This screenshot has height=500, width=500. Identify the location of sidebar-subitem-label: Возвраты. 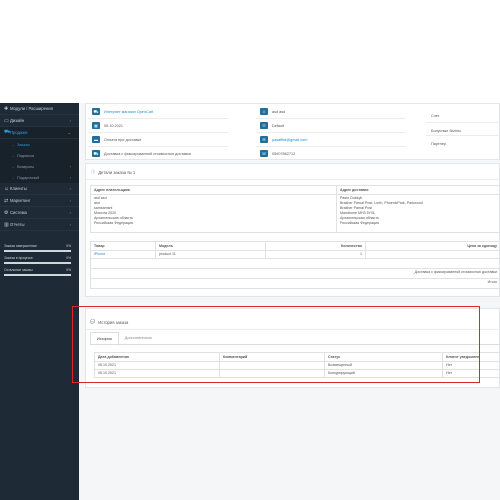
(26, 166).